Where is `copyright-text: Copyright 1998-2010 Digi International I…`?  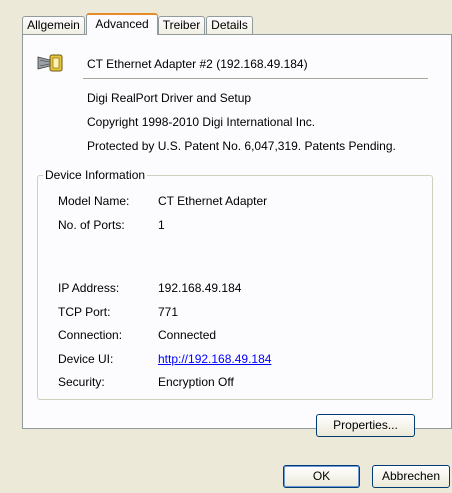 copyright-text: Copyright 1998-2010 Digi International I… is located at coordinates (201, 122).